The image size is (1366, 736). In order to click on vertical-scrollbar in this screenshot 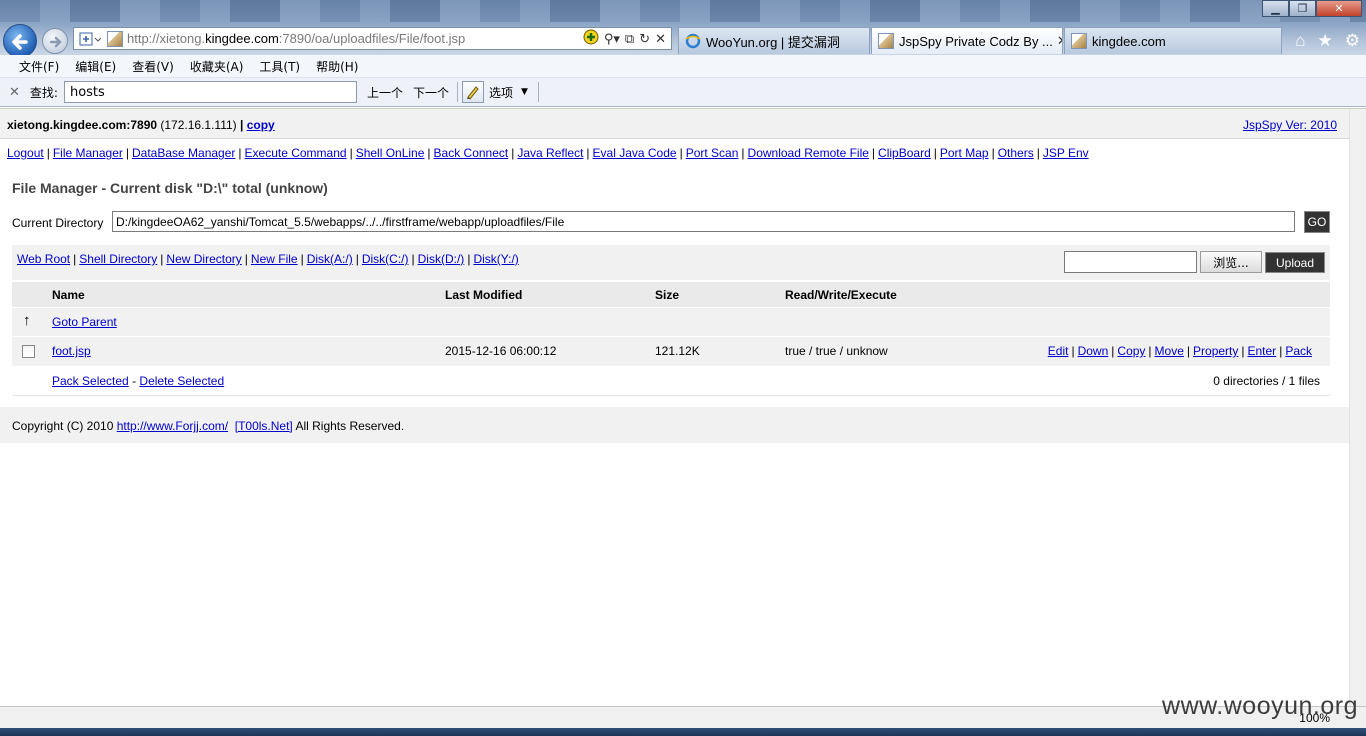, I will do `click(1357, 408)`.